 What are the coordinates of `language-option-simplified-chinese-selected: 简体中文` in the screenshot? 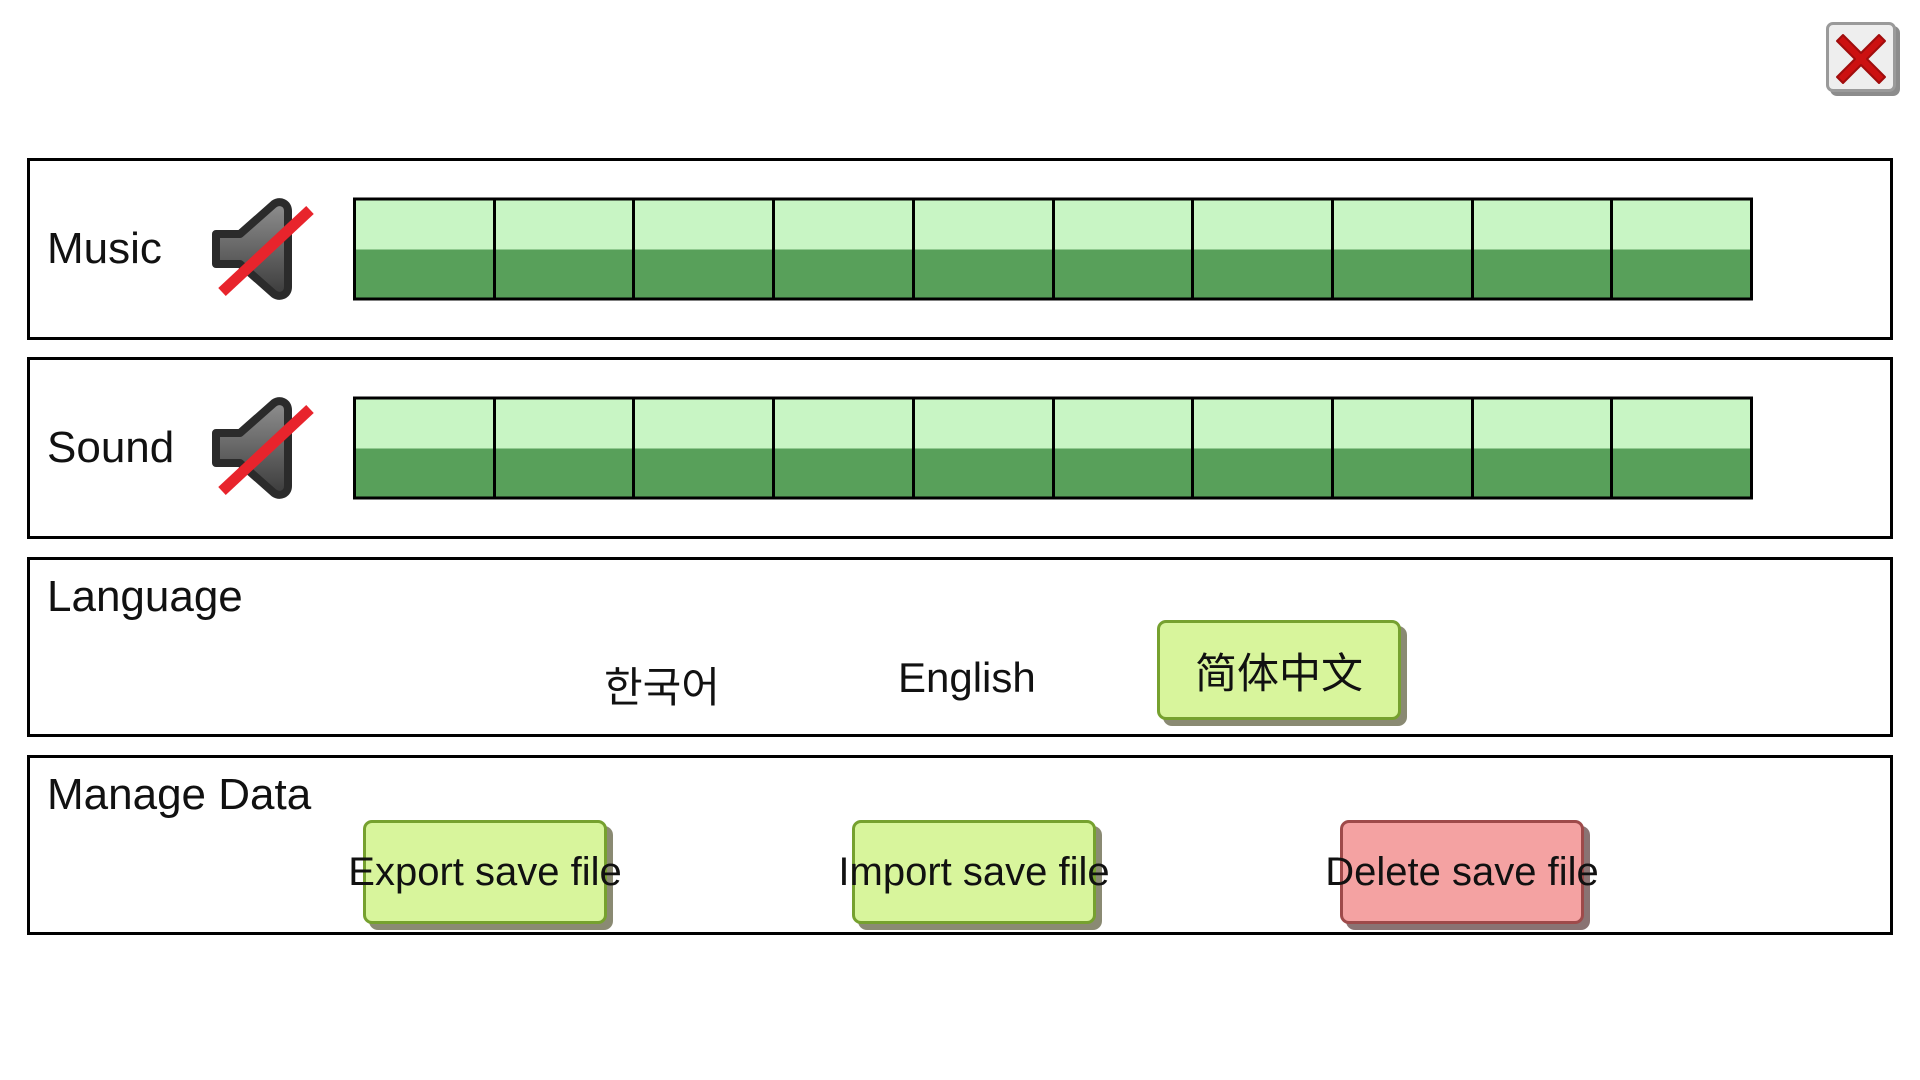 It's located at (1279, 670).